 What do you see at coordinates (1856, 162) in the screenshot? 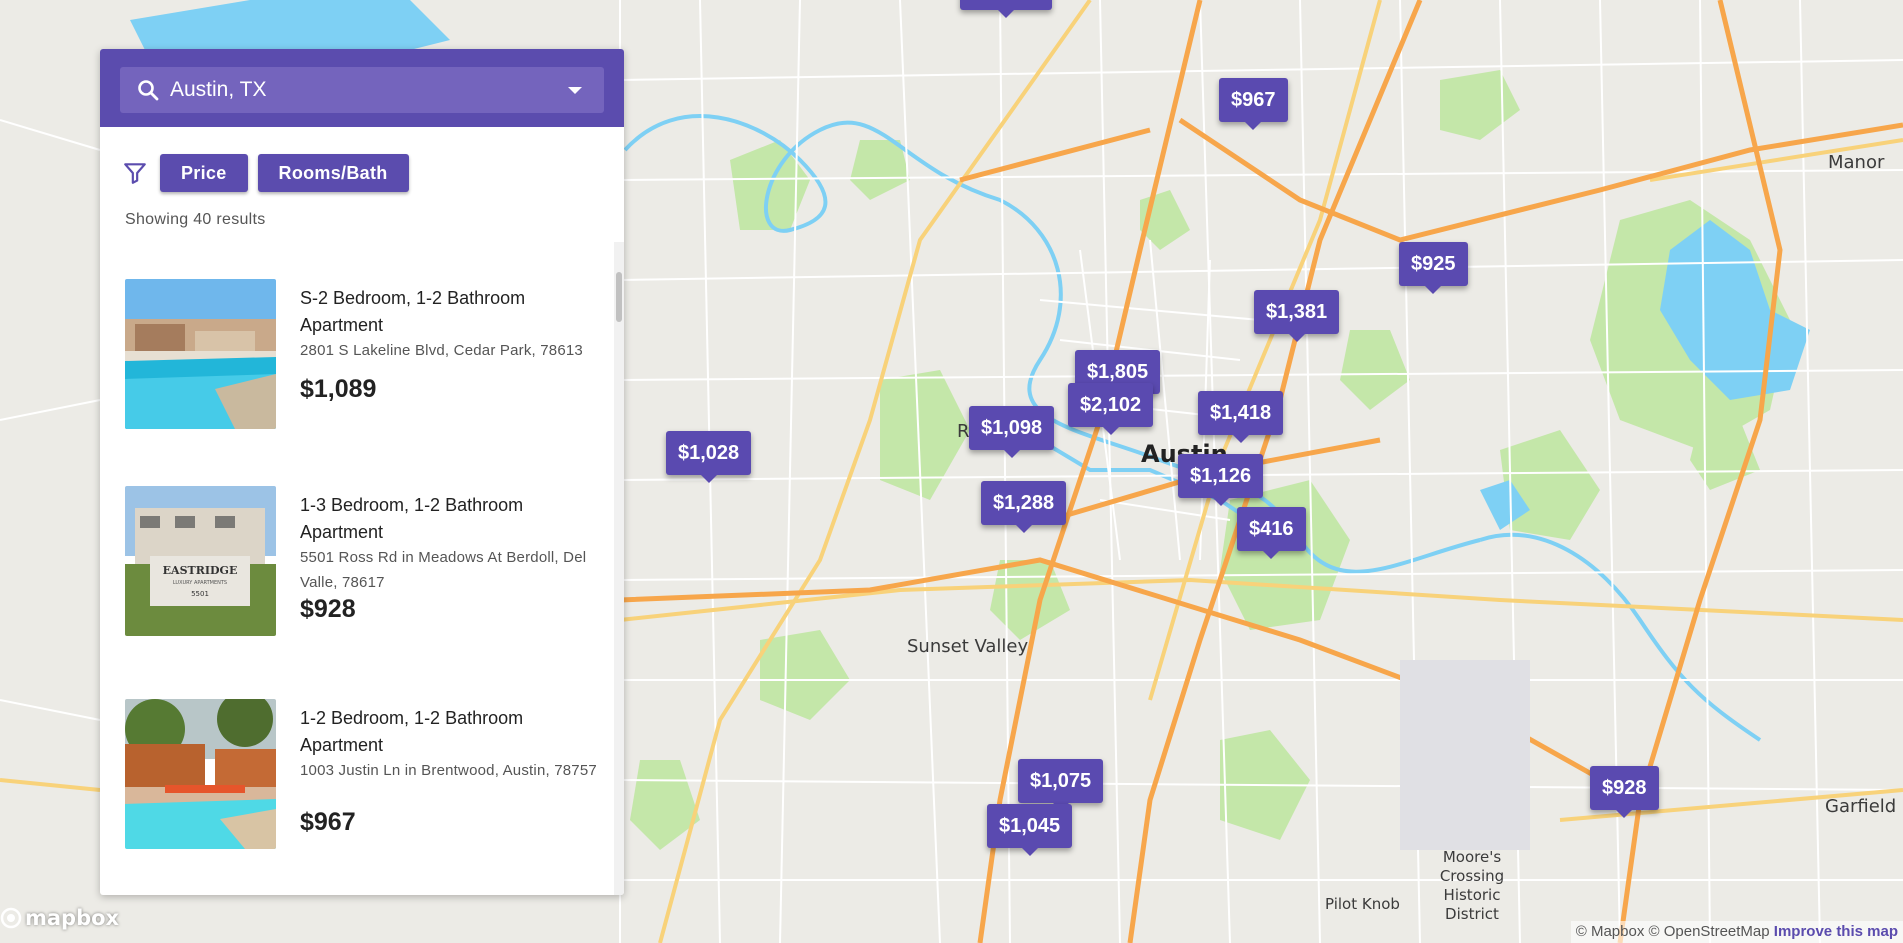
I see `map-label-manor: Manor` at bounding box center [1856, 162].